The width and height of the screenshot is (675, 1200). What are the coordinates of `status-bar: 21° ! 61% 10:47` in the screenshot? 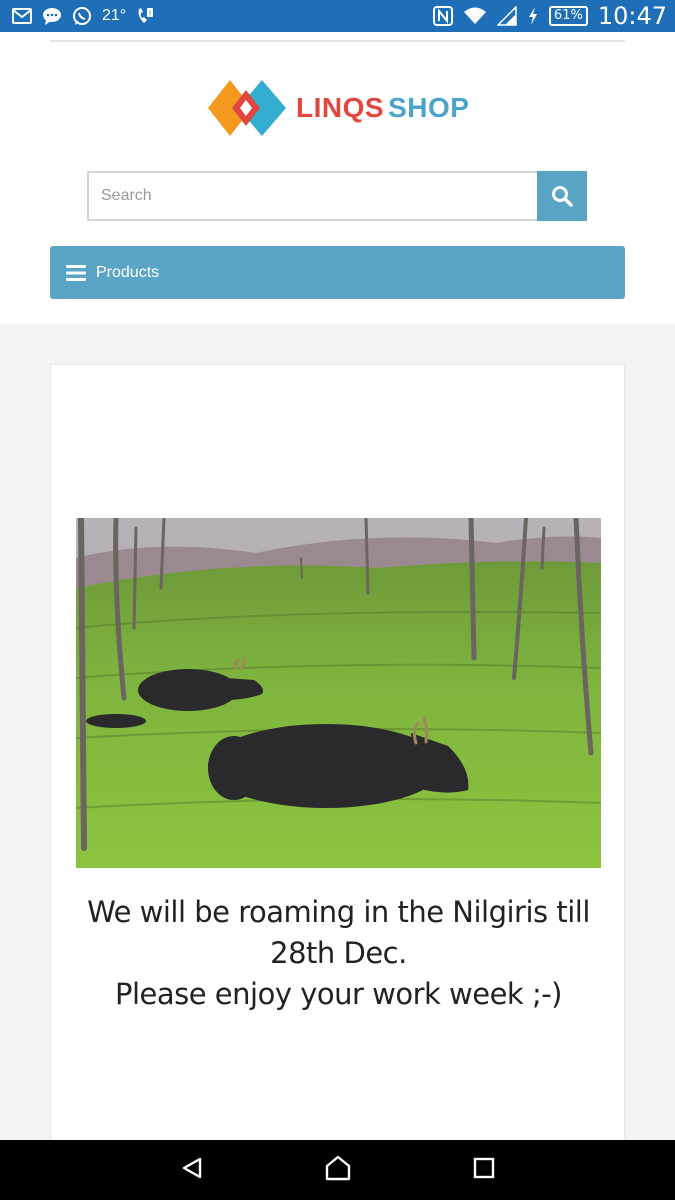 It's located at (337, 16).